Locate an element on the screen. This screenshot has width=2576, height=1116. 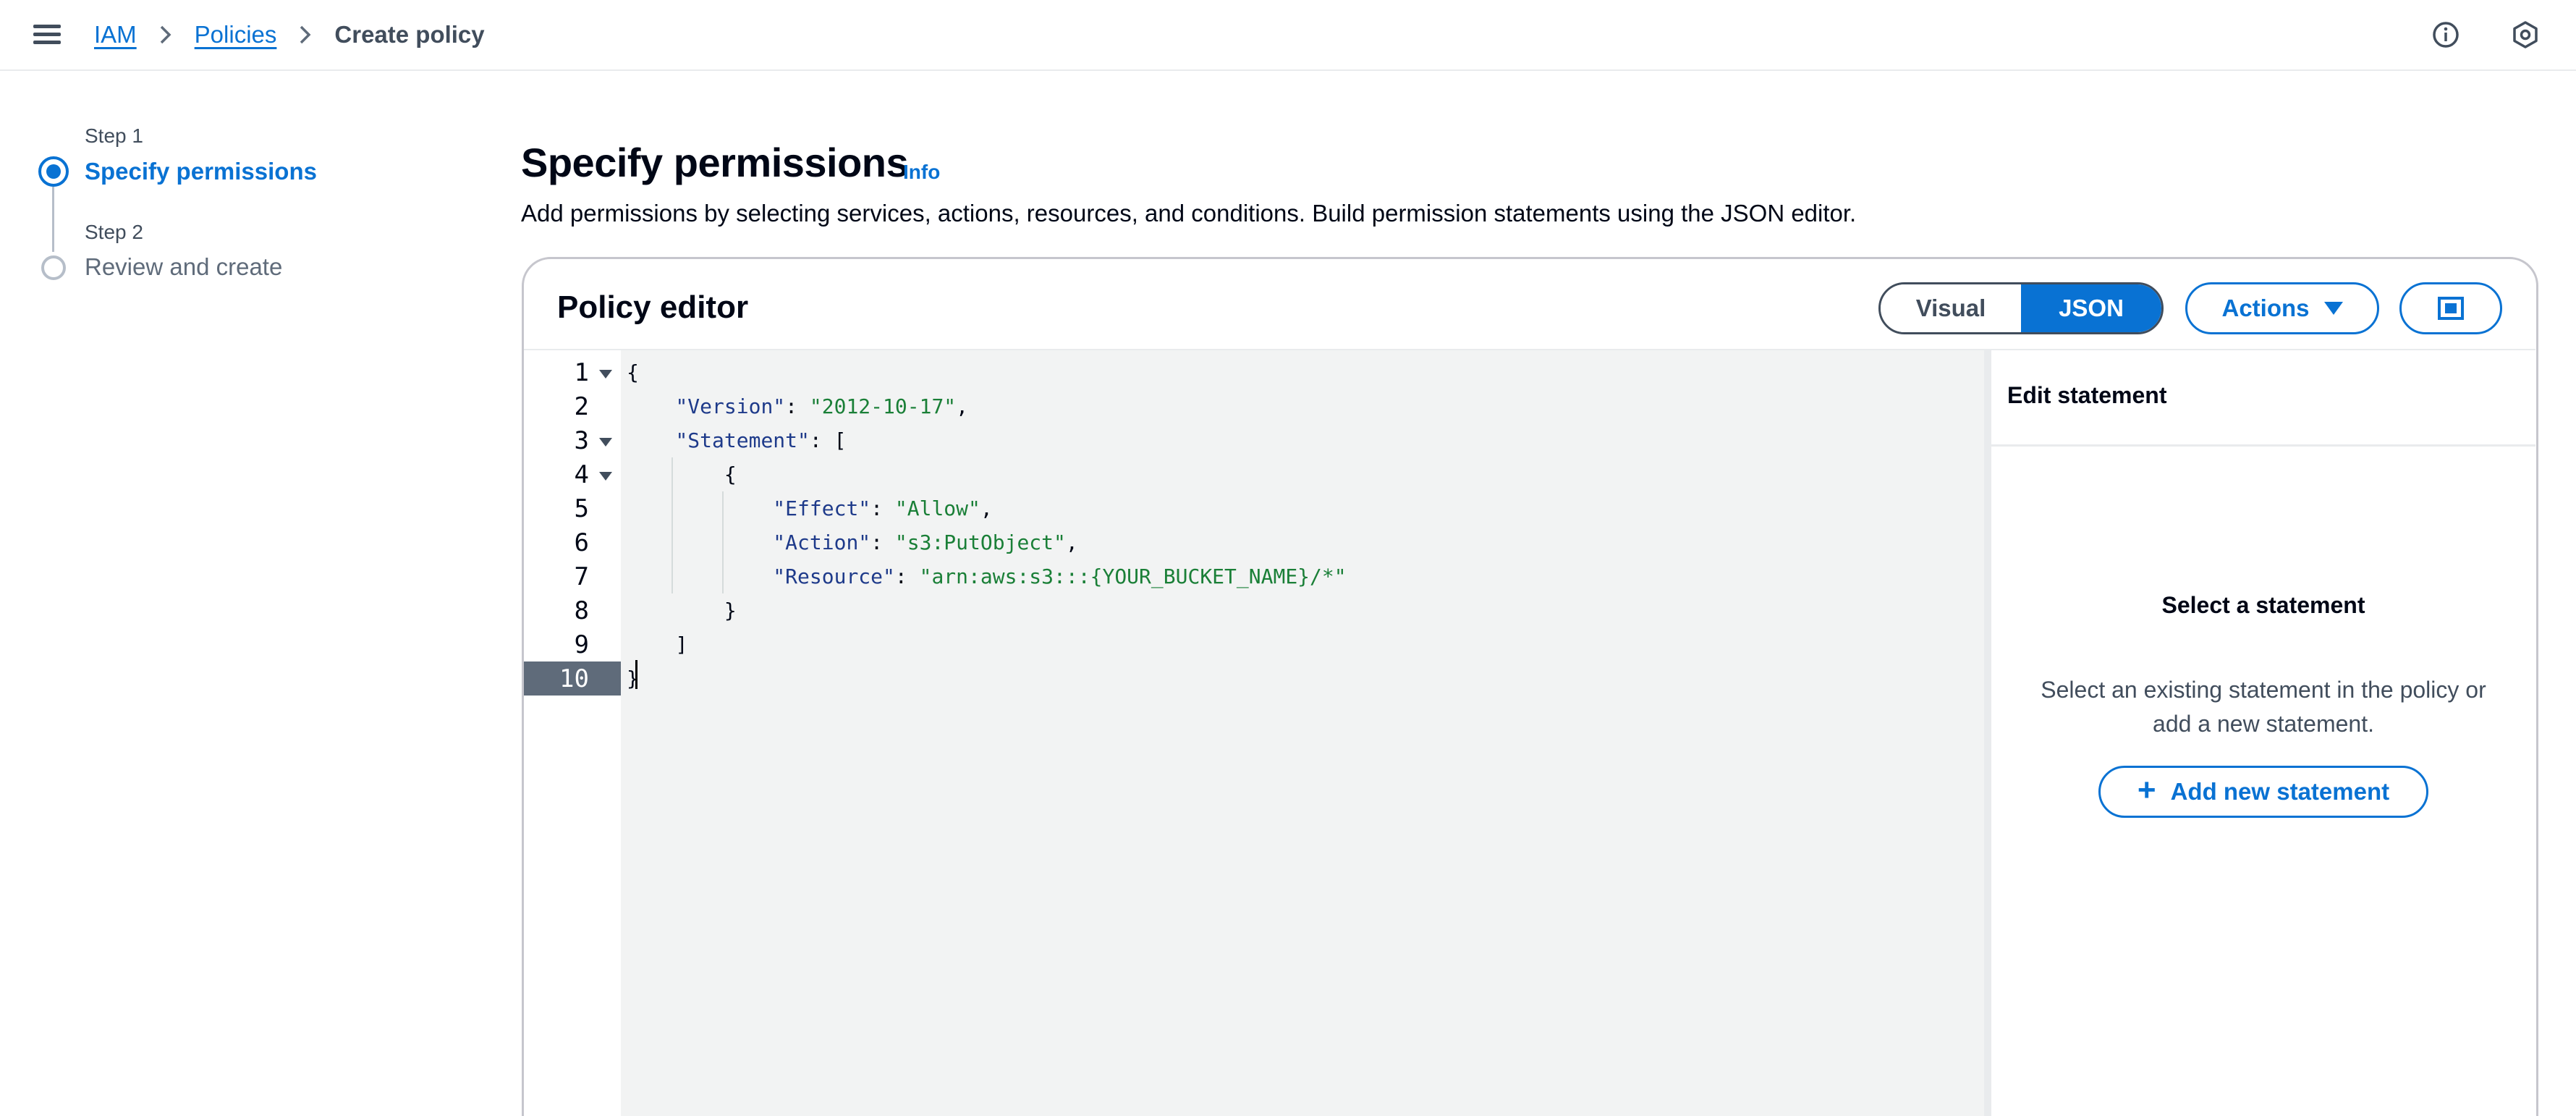
hamburger-menu-icon is located at coordinates (47, 34).